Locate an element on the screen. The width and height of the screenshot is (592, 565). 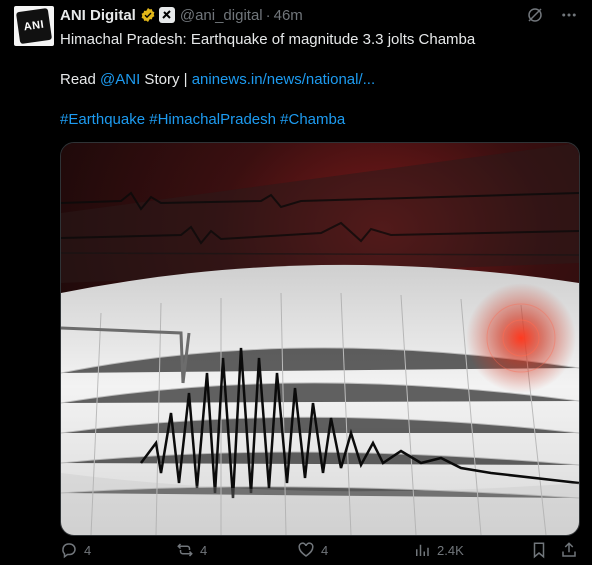
avatar: ANI is located at coordinates (34, 26).